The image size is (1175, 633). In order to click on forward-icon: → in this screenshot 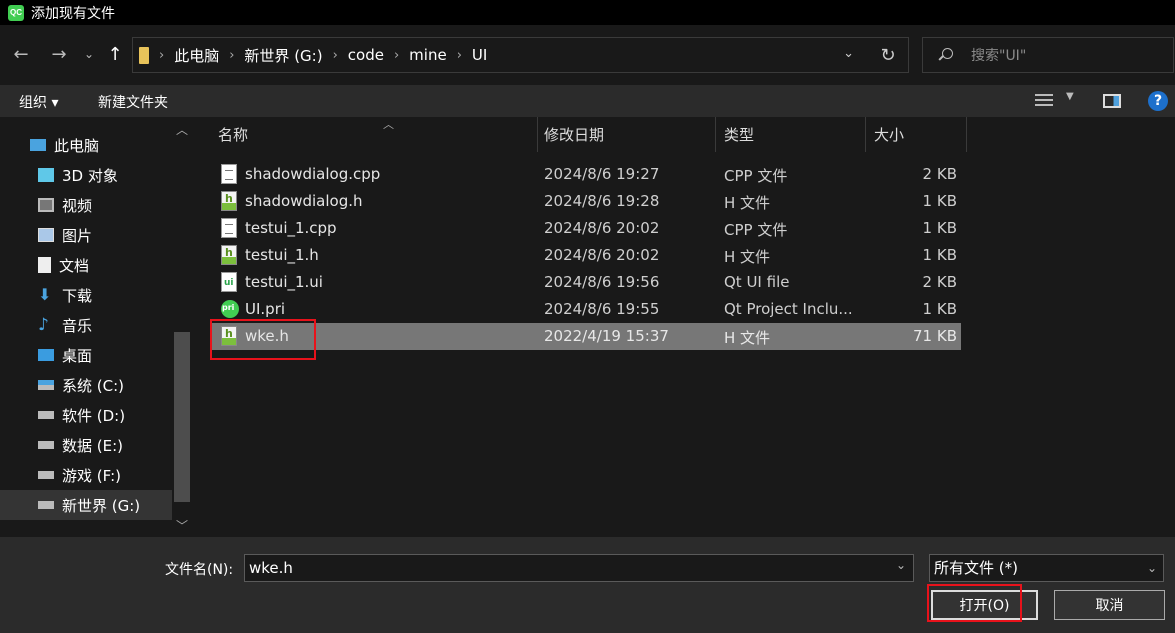, I will do `click(59, 54)`.